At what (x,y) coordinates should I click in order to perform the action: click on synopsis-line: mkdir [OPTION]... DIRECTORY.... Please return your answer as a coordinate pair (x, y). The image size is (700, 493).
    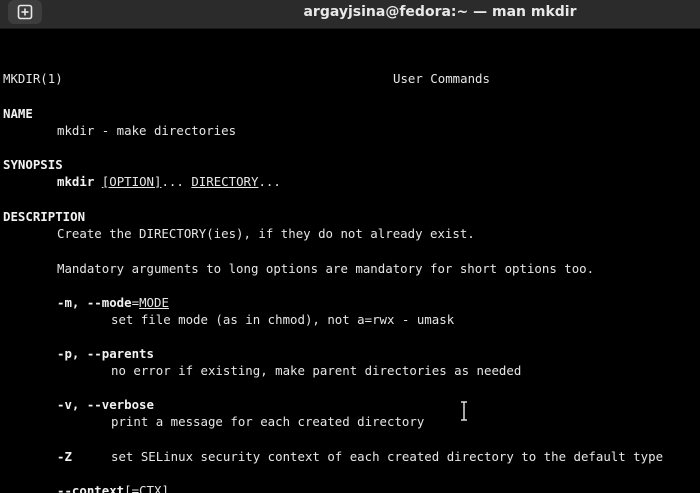
    Looking at the image, I should click on (169, 182).